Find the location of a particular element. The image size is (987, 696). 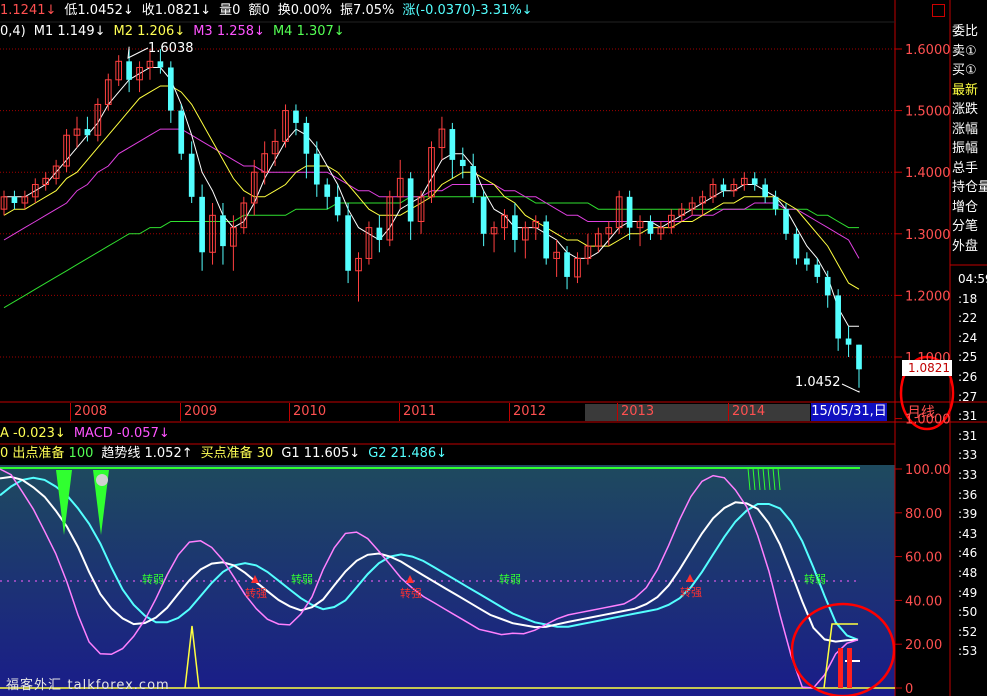

current-price-tag: 1.0821 is located at coordinates (927, 368).